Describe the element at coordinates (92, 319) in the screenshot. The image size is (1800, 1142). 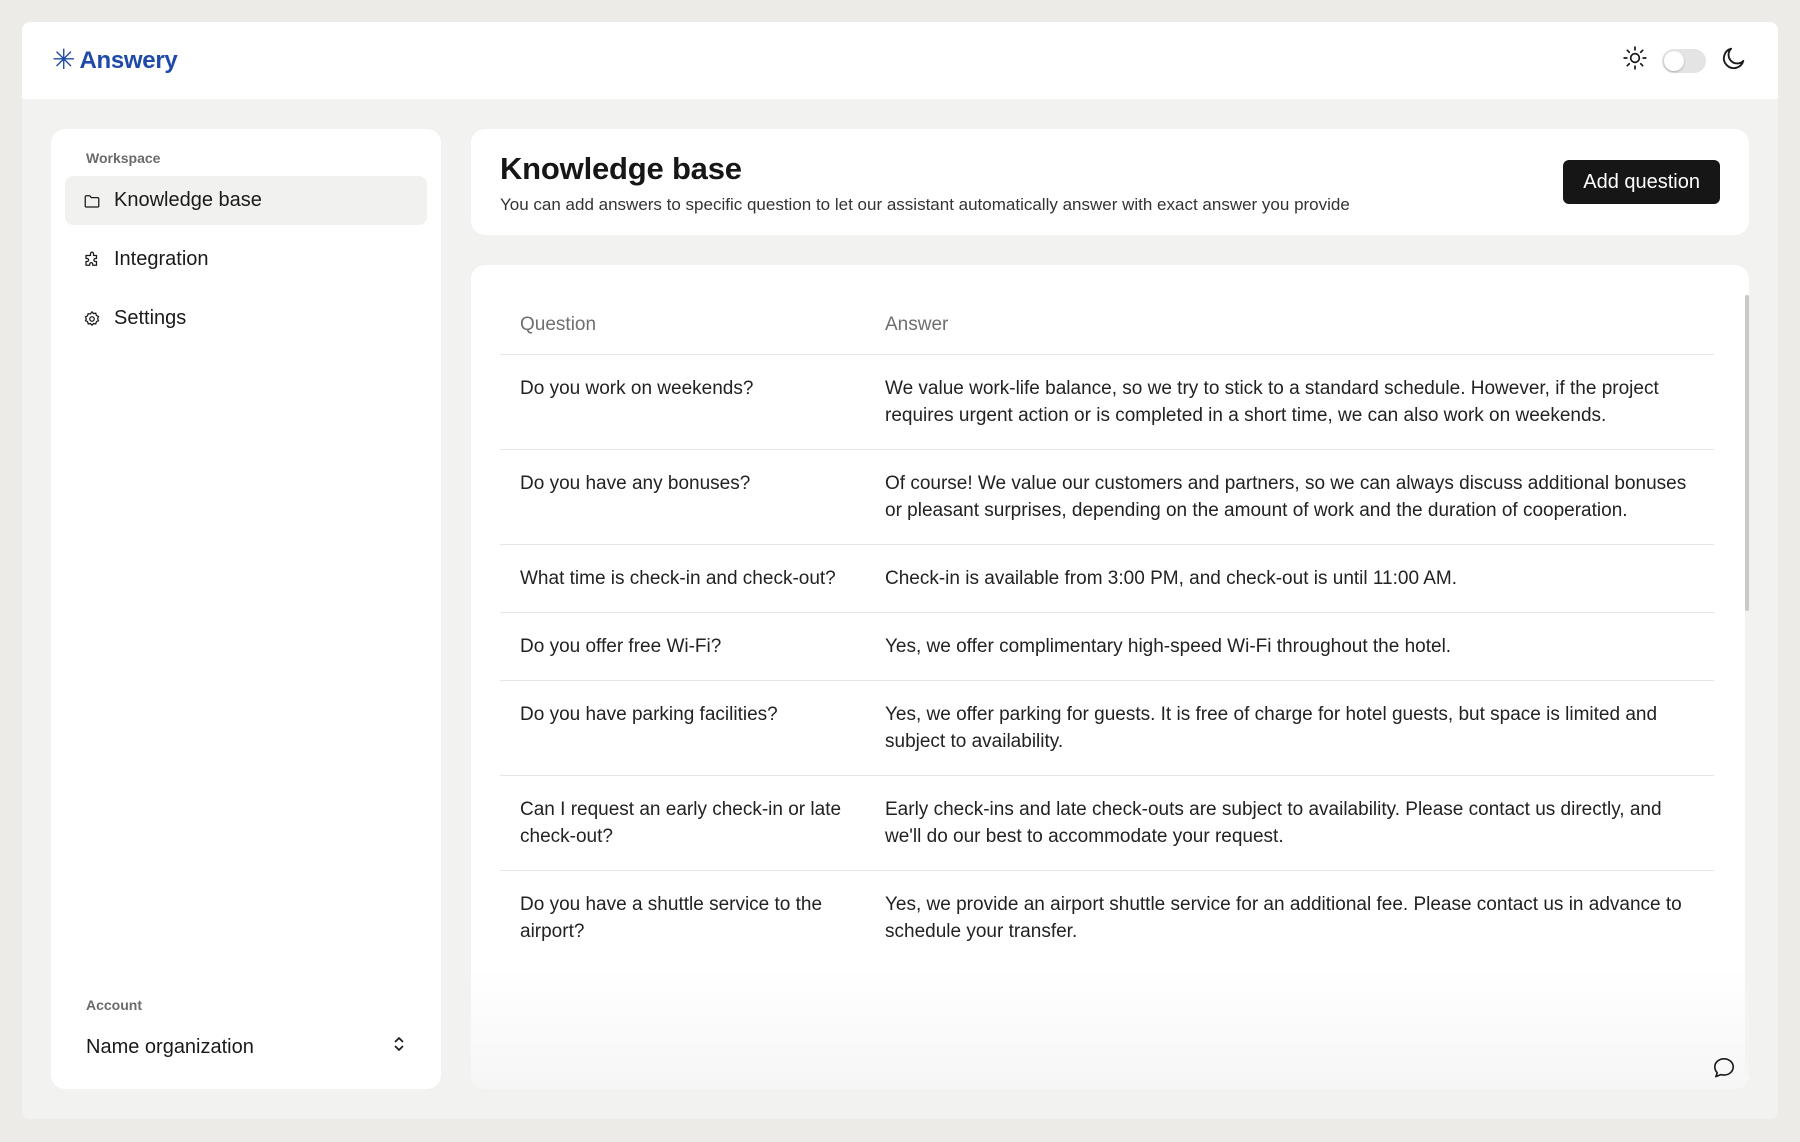
I see `gear-icon` at that location.